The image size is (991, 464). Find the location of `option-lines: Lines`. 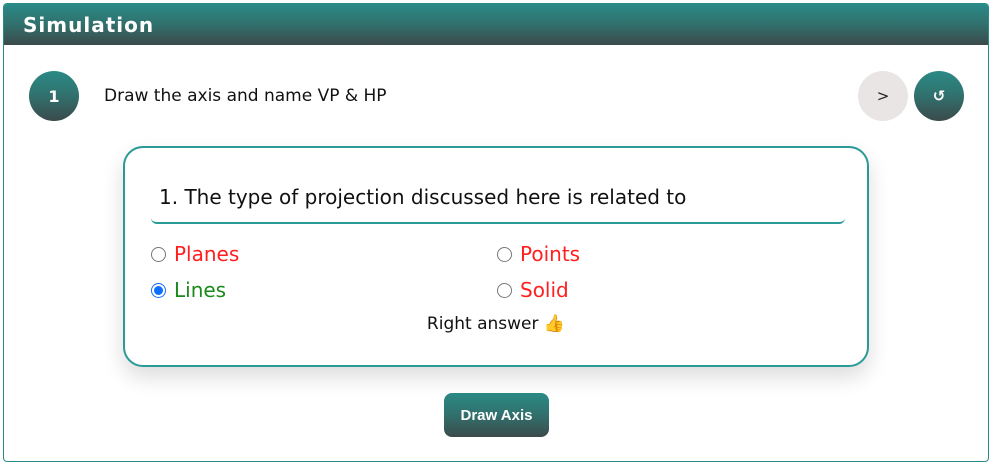

option-lines: Lines is located at coordinates (188, 290).